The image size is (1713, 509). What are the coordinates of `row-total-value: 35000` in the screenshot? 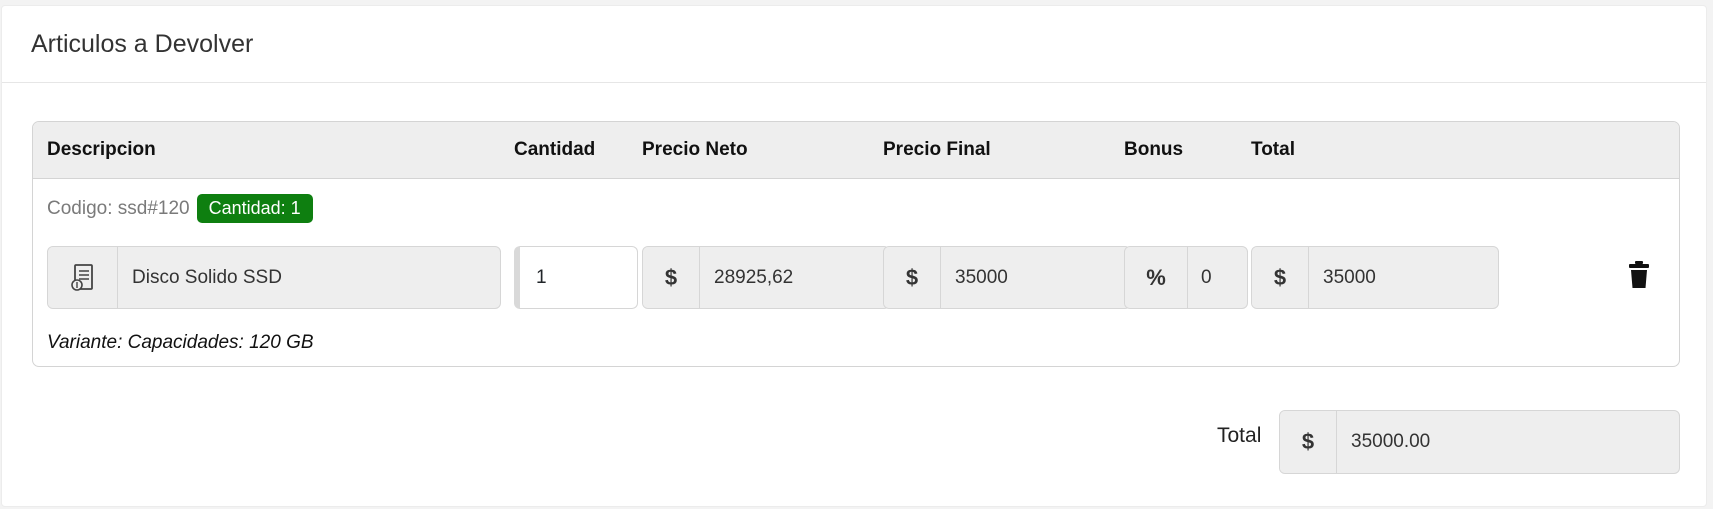 It's located at (1349, 277).